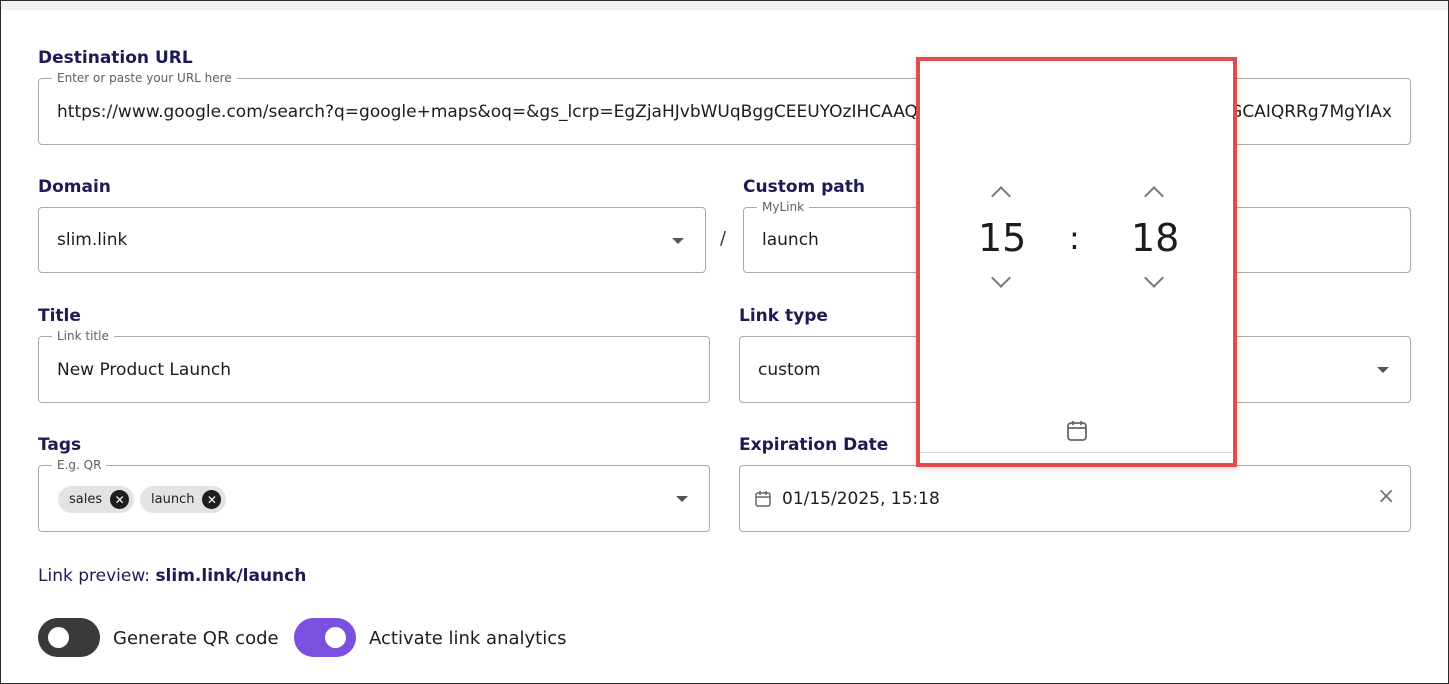 The height and width of the screenshot is (684, 1449). What do you see at coordinates (196, 638) in the screenshot?
I see `qr-code-toggle-label: Generate QR code` at bounding box center [196, 638].